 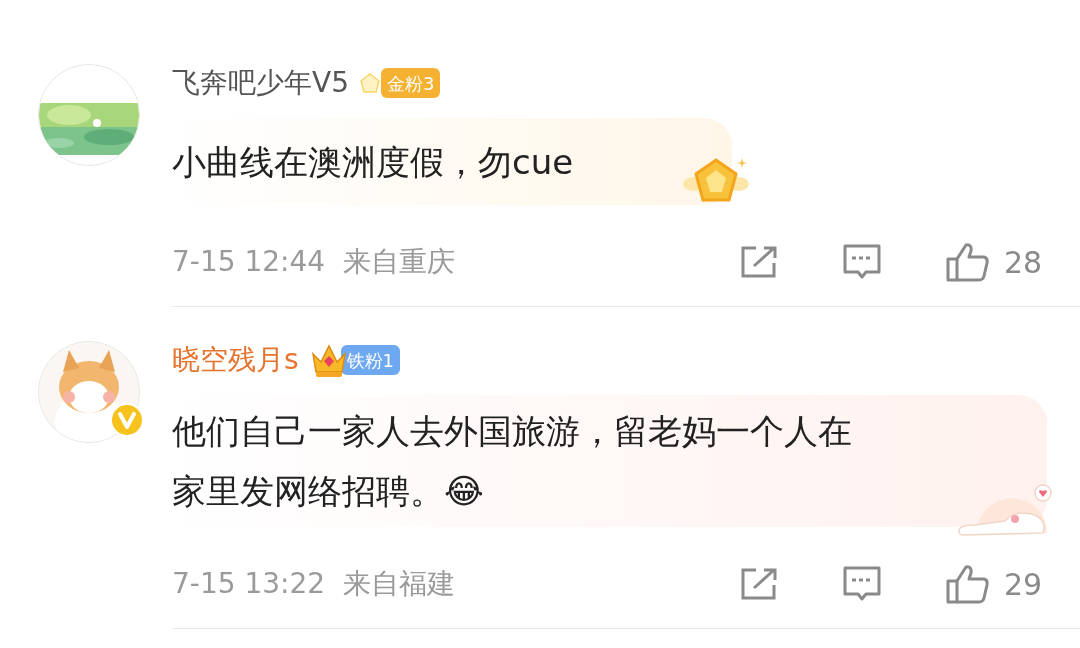 I want to click on comment-text: 家里发网络招聘。😂, so click(x=328, y=491).